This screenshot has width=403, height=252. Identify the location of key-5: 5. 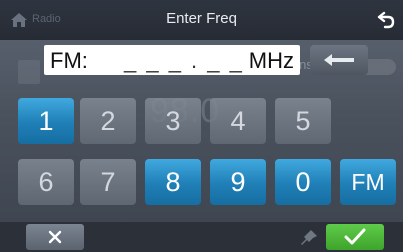
(303, 121).